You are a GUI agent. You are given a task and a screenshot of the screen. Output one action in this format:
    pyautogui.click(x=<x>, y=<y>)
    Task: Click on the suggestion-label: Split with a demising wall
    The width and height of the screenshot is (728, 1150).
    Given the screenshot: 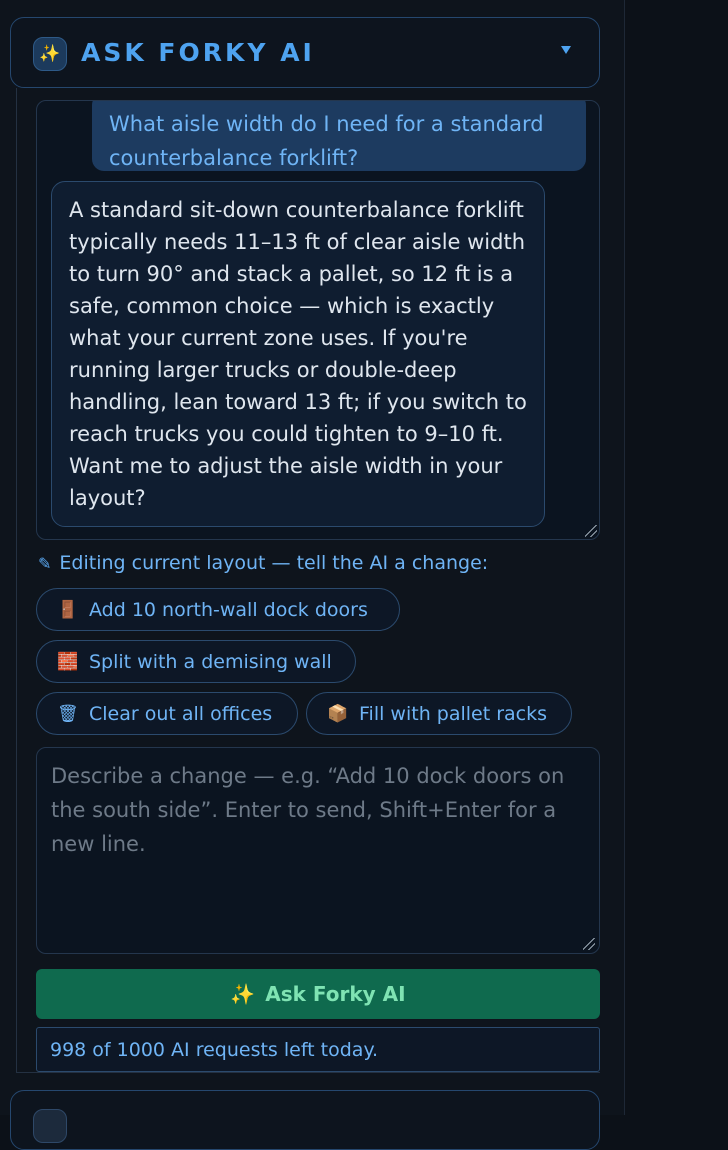 What is the action you would take?
    pyautogui.click(x=210, y=661)
    